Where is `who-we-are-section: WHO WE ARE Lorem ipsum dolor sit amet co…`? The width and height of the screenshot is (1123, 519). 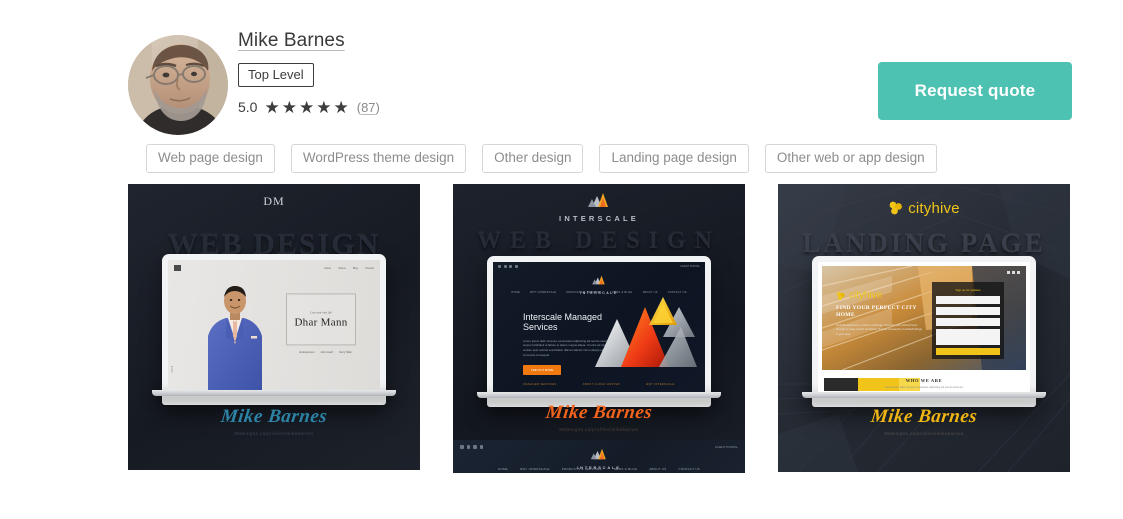
who-we-are-section: WHO WE ARE Lorem ipsum dolor sit amet co… is located at coordinates (924, 383).